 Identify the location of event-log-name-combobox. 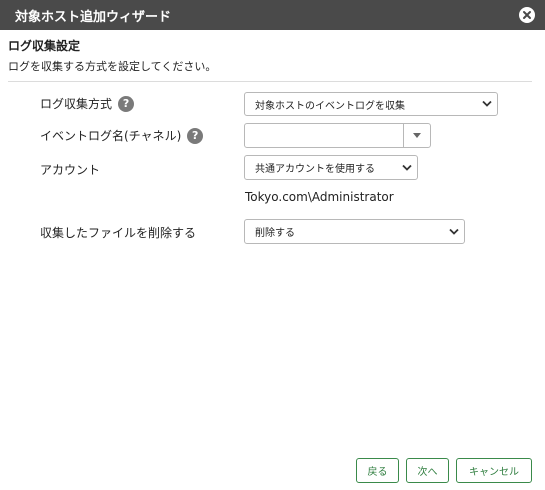
(337, 135).